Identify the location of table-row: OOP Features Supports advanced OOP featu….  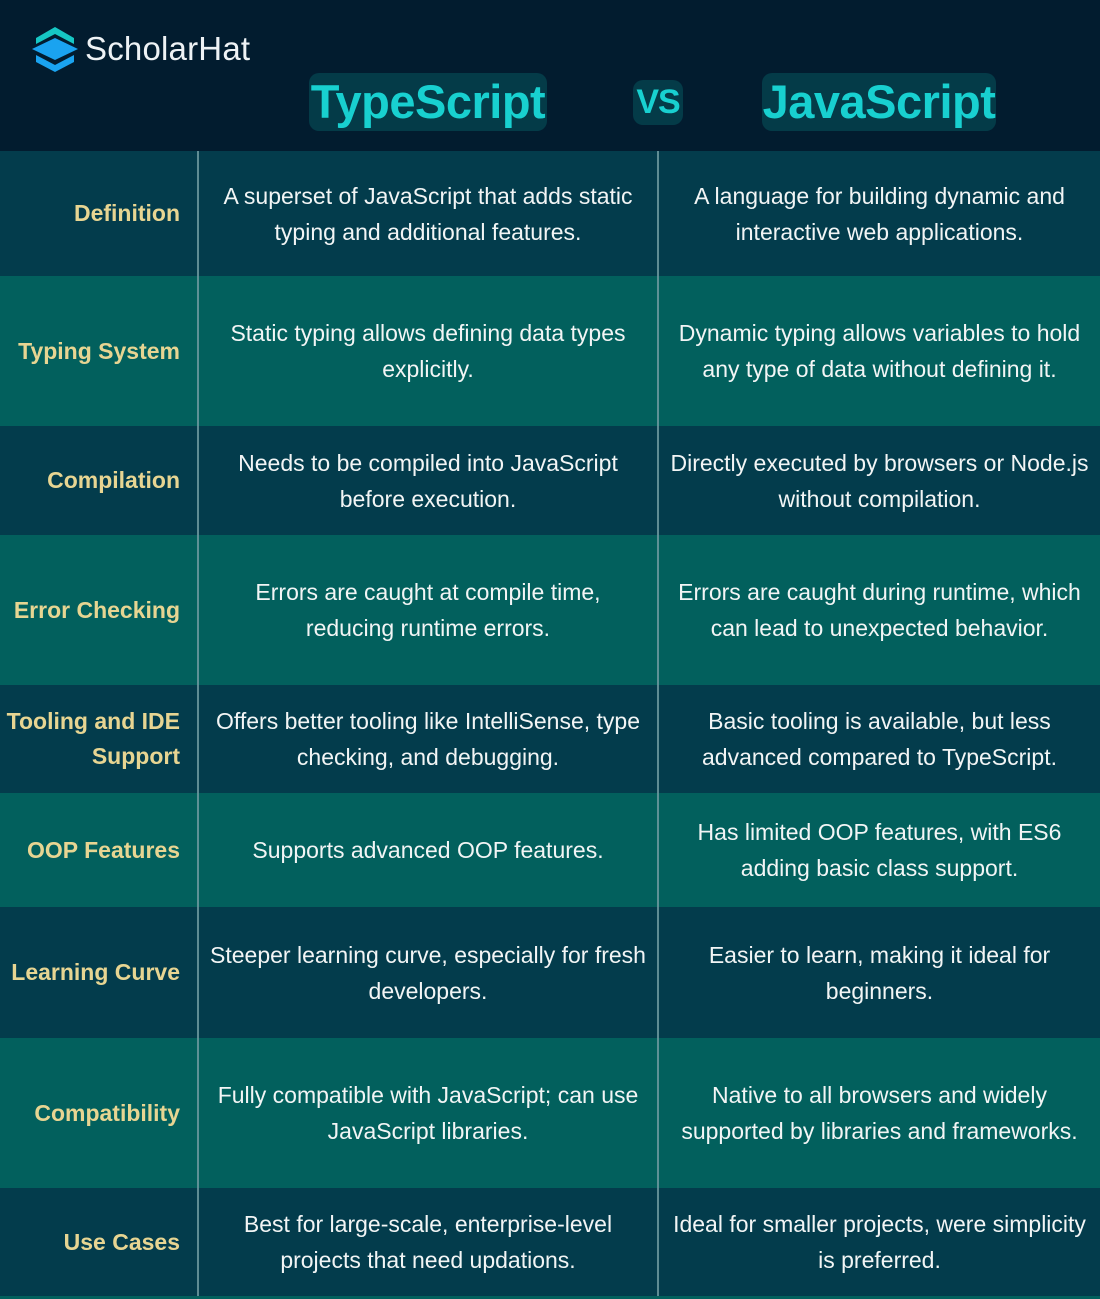
(550, 850).